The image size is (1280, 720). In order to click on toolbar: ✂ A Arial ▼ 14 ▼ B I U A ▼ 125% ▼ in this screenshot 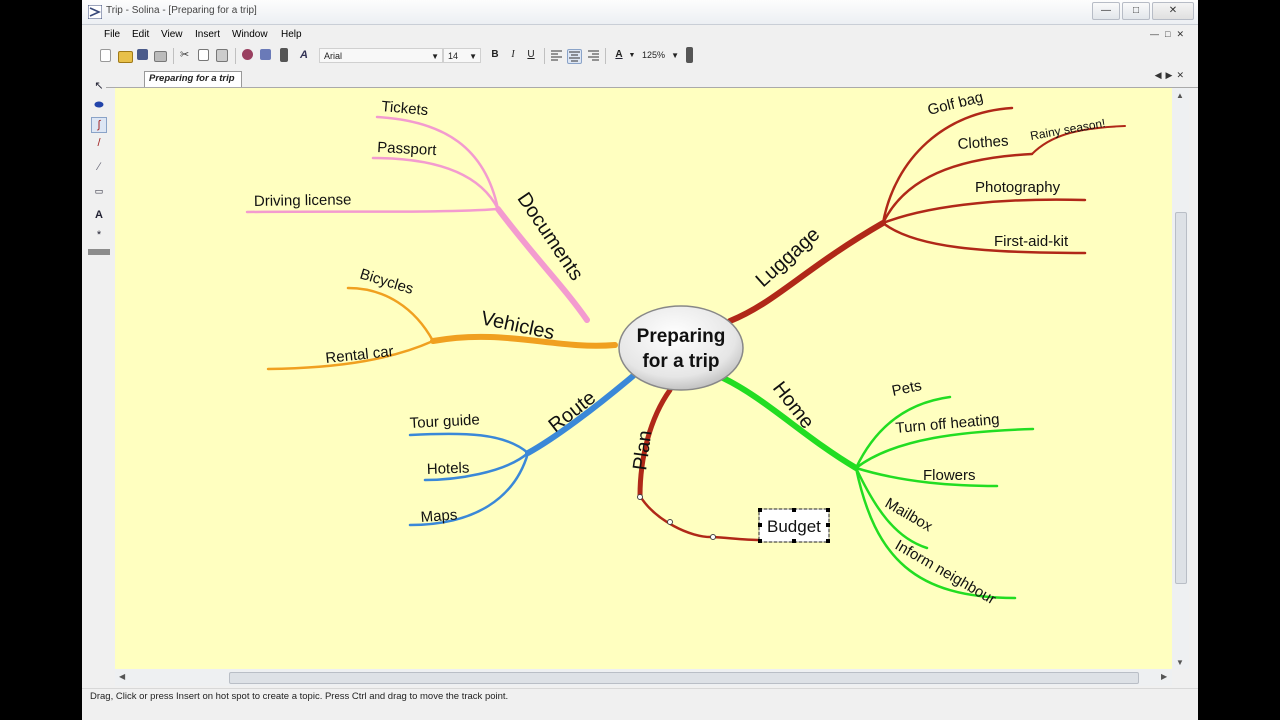, I will do `click(640, 56)`.